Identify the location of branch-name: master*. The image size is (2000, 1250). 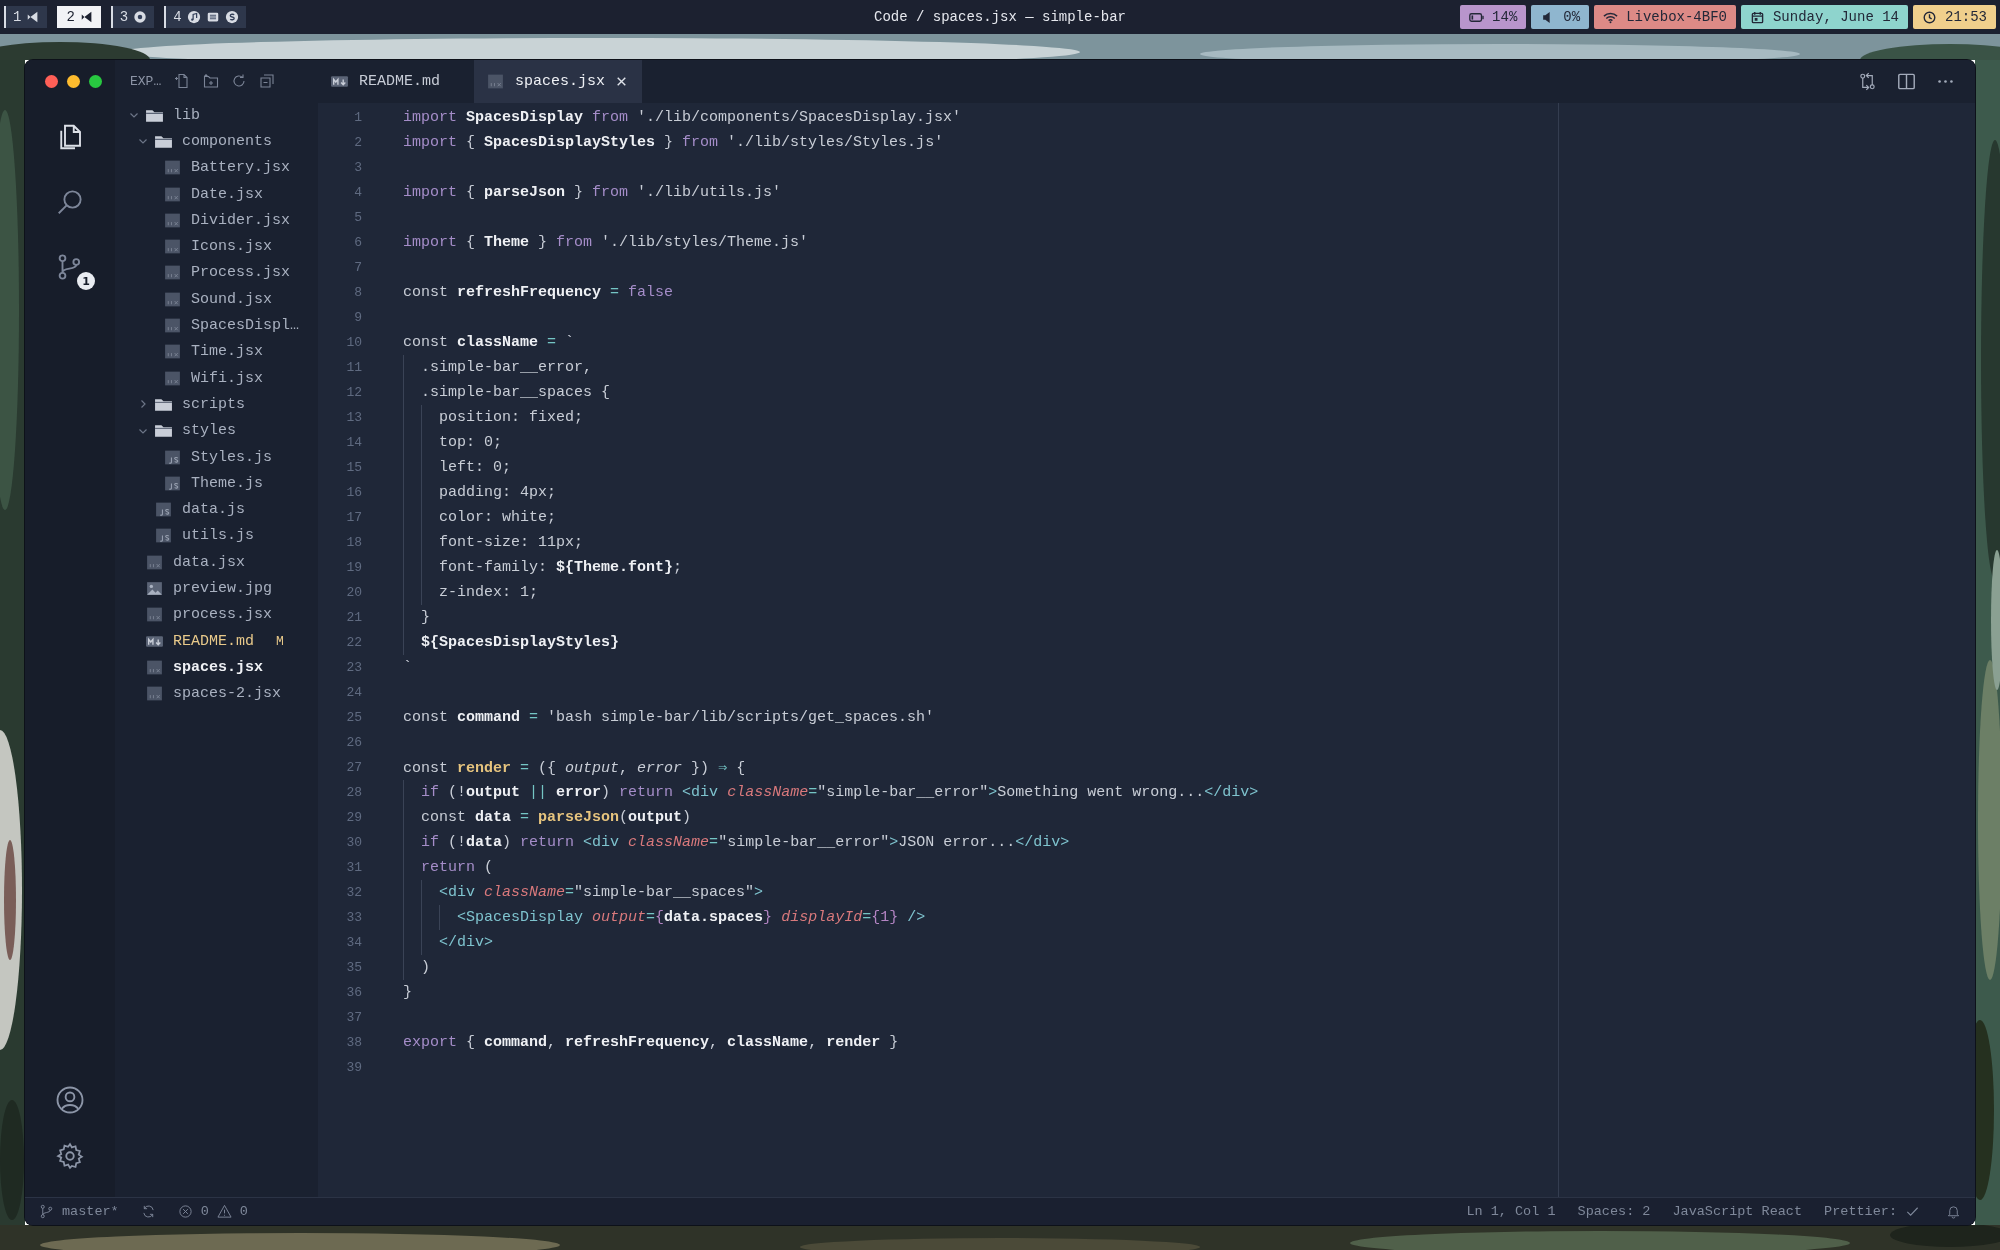
(90, 1211).